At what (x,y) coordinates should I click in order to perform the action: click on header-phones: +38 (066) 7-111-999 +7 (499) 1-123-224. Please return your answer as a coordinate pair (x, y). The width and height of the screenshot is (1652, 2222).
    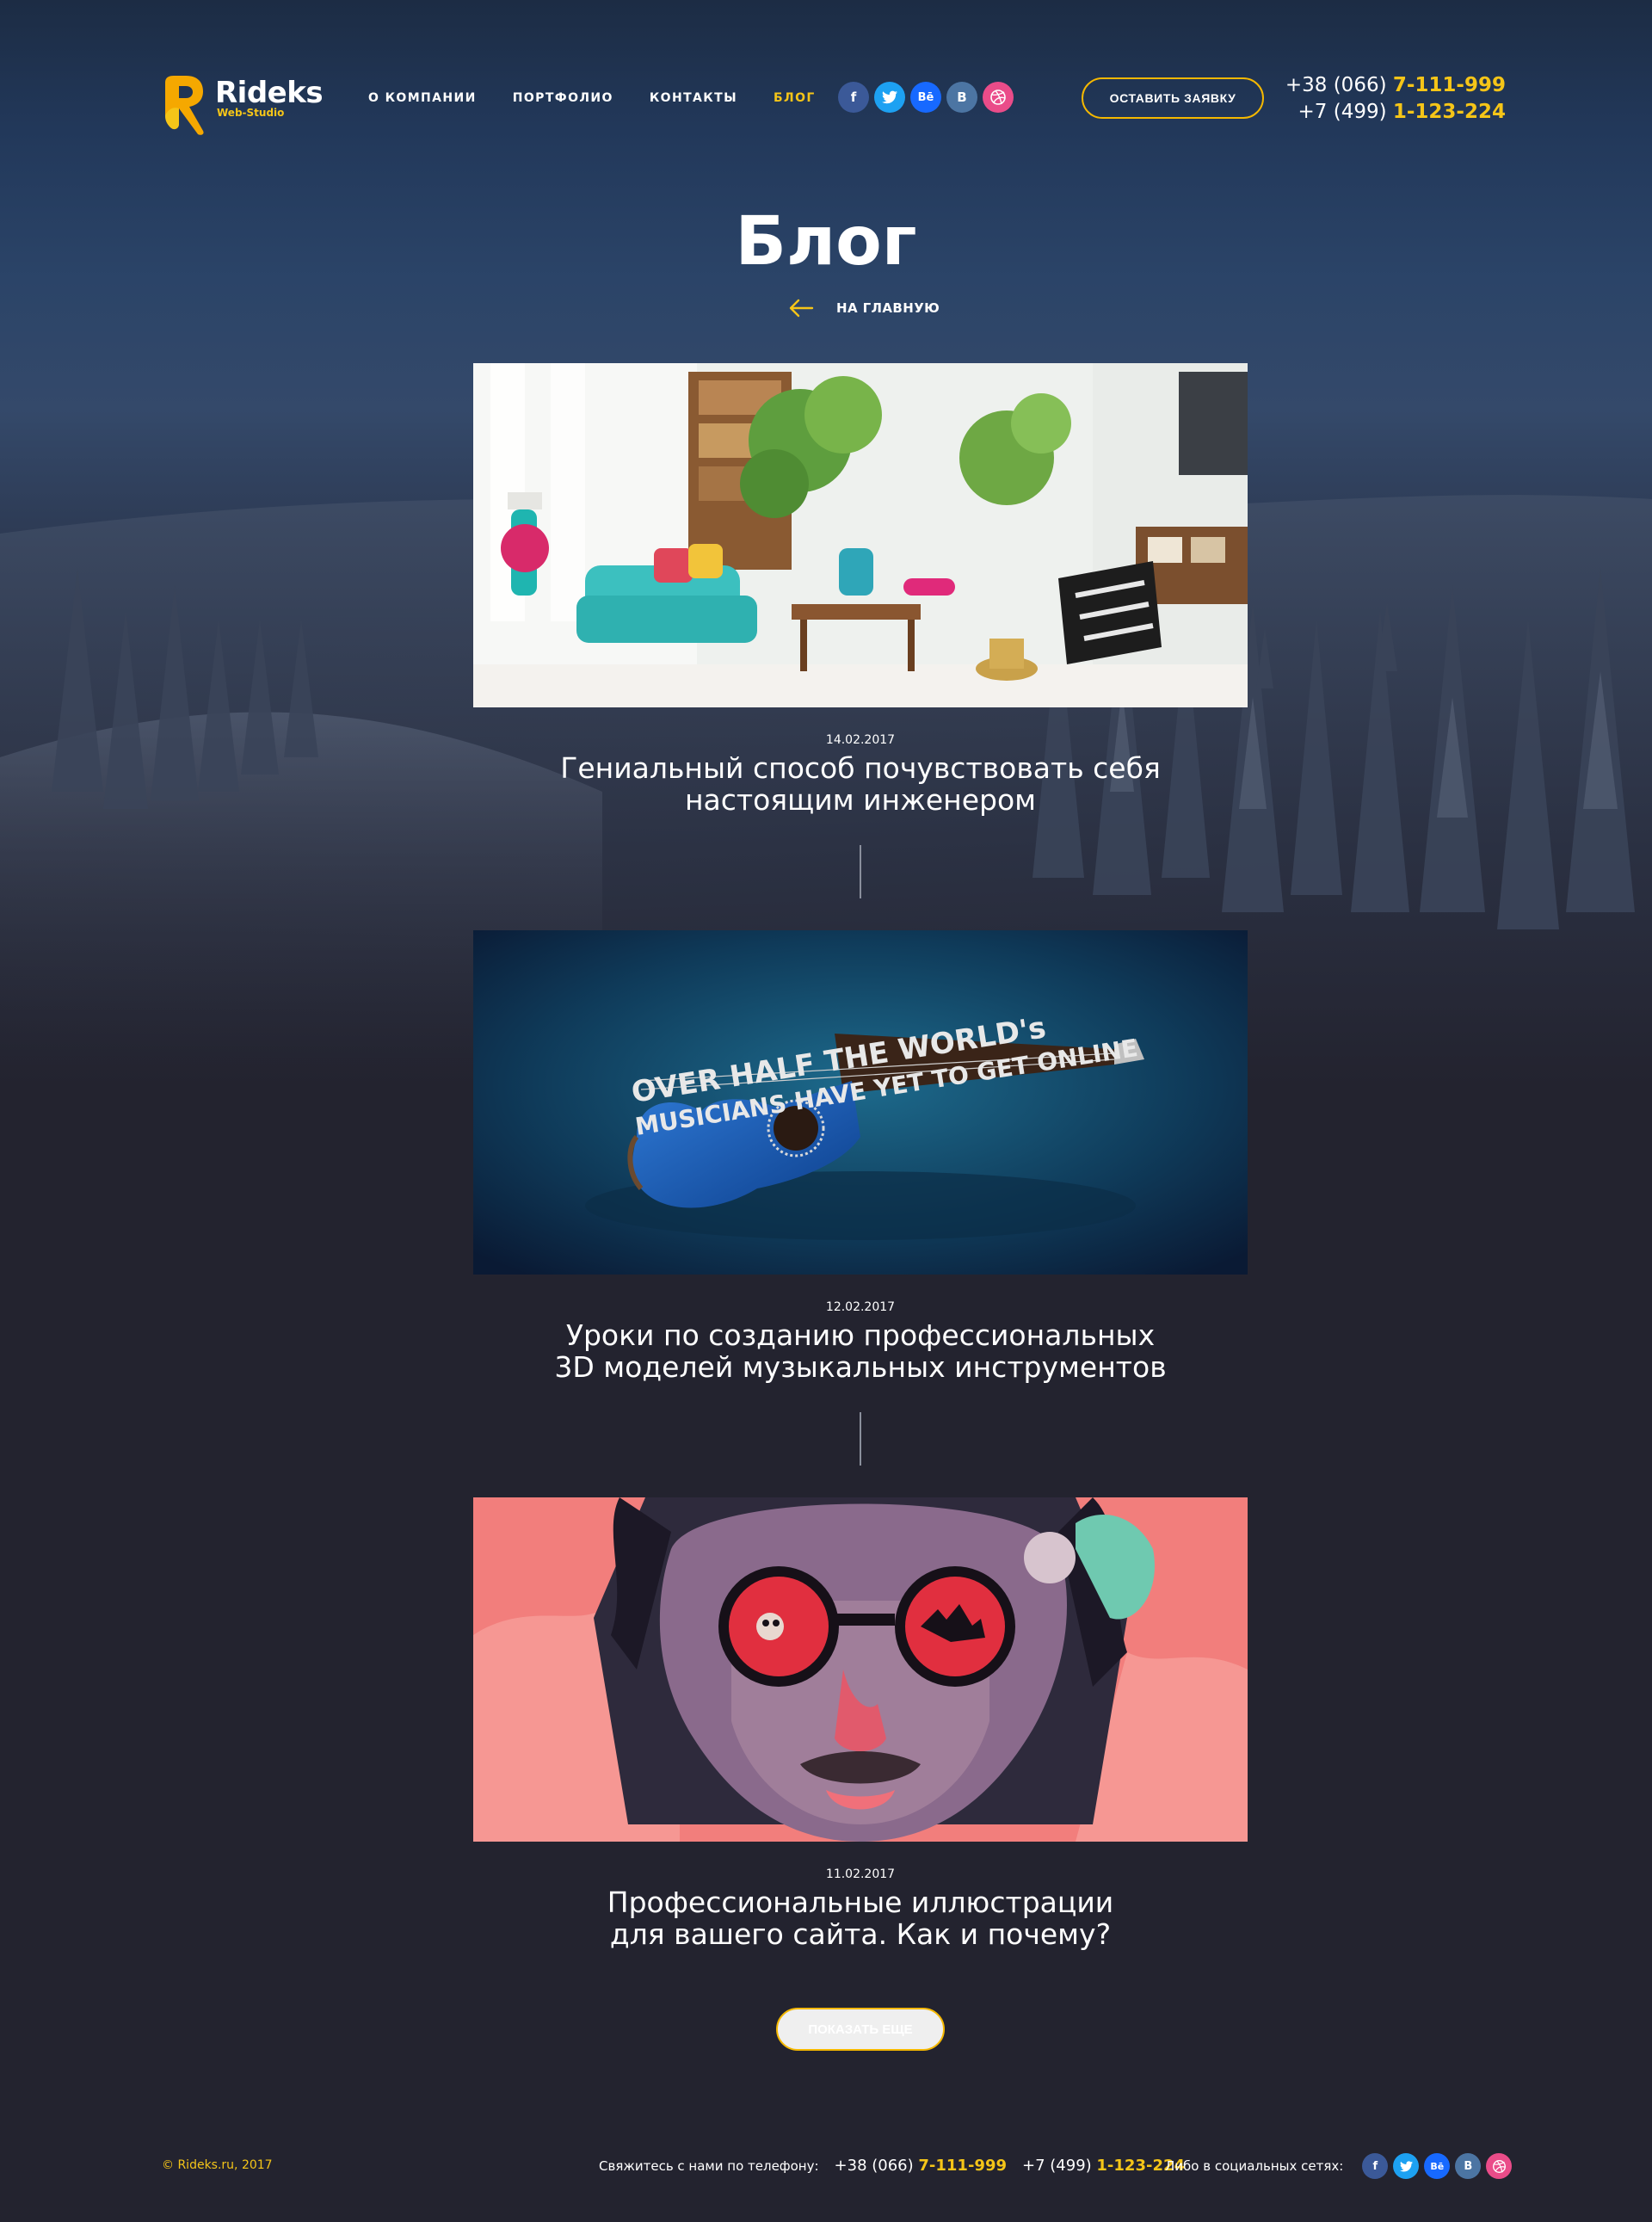
    Looking at the image, I should click on (1395, 99).